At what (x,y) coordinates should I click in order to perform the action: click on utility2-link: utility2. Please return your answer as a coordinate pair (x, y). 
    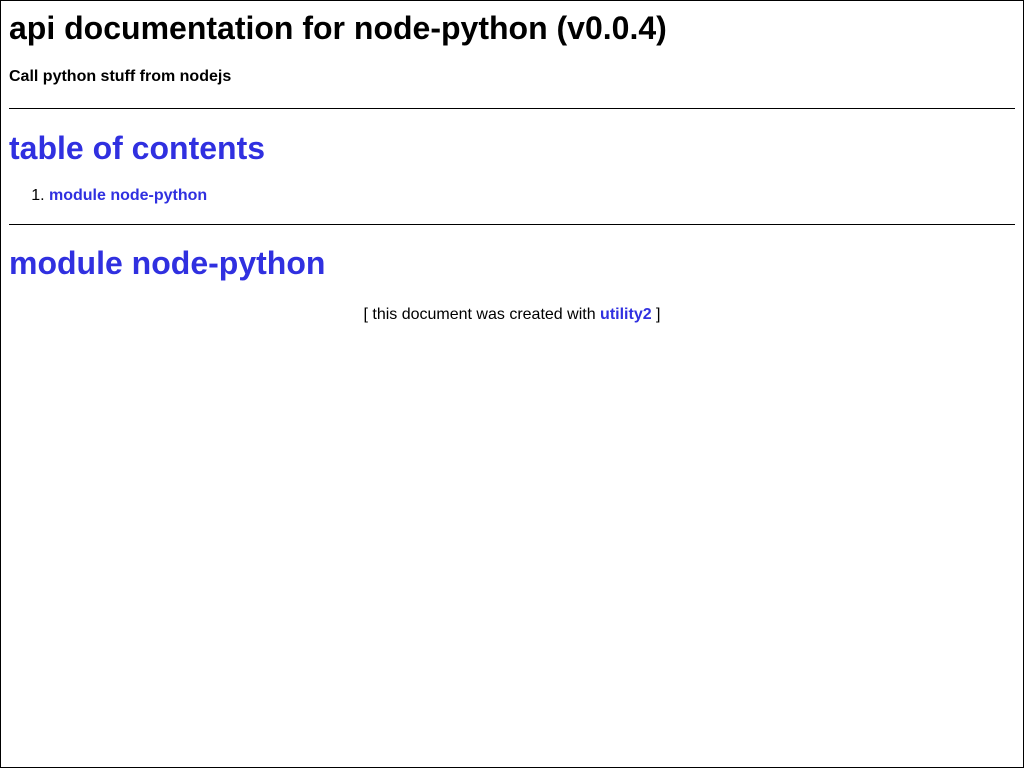
    Looking at the image, I should click on (626, 314).